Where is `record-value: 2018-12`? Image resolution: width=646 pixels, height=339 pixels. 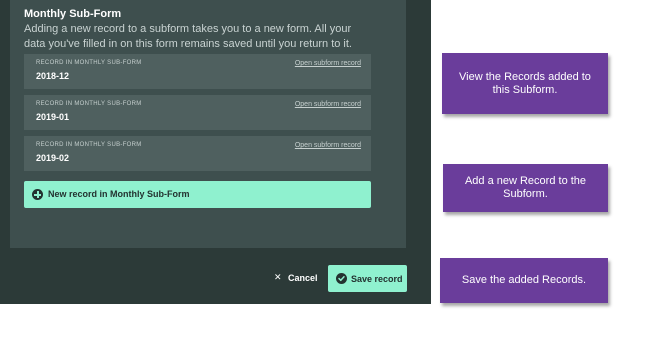 record-value: 2018-12 is located at coordinates (53, 76).